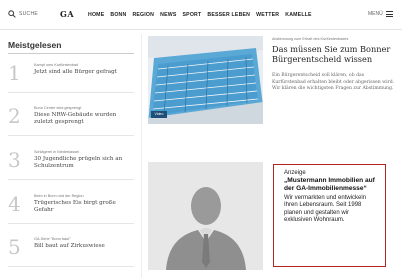  Describe the element at coordinates (14, 247) in the screenshot. I see `rank-number: 5` at that location.